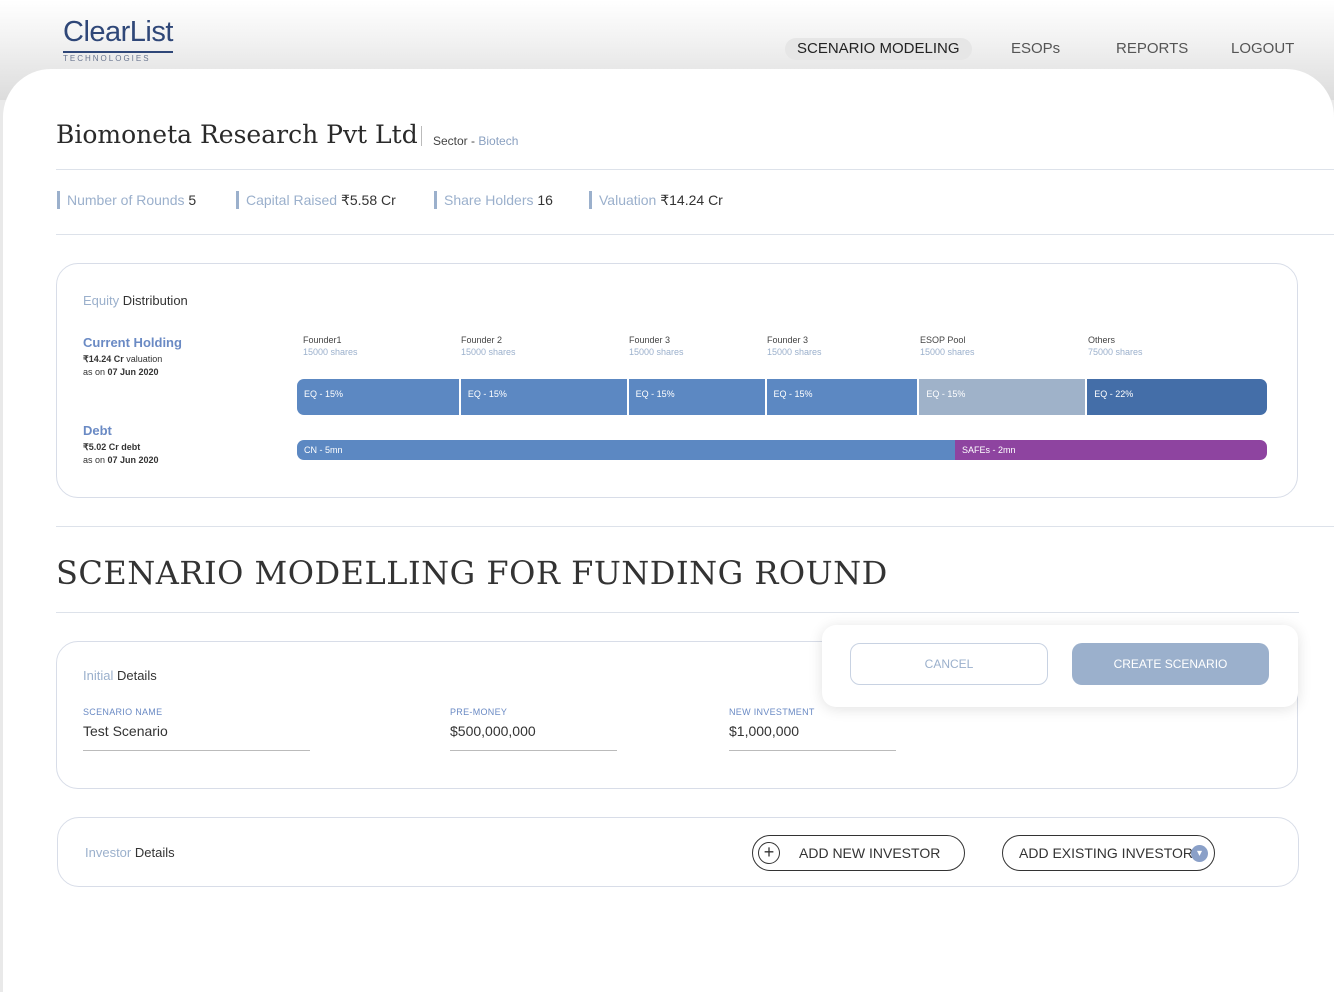 This screenshot has width=1334, height=992. Describe the element at coordinates (378, 397) in the screenshot. I see `equity-segment-founder1: EQ - 15%` at that location.